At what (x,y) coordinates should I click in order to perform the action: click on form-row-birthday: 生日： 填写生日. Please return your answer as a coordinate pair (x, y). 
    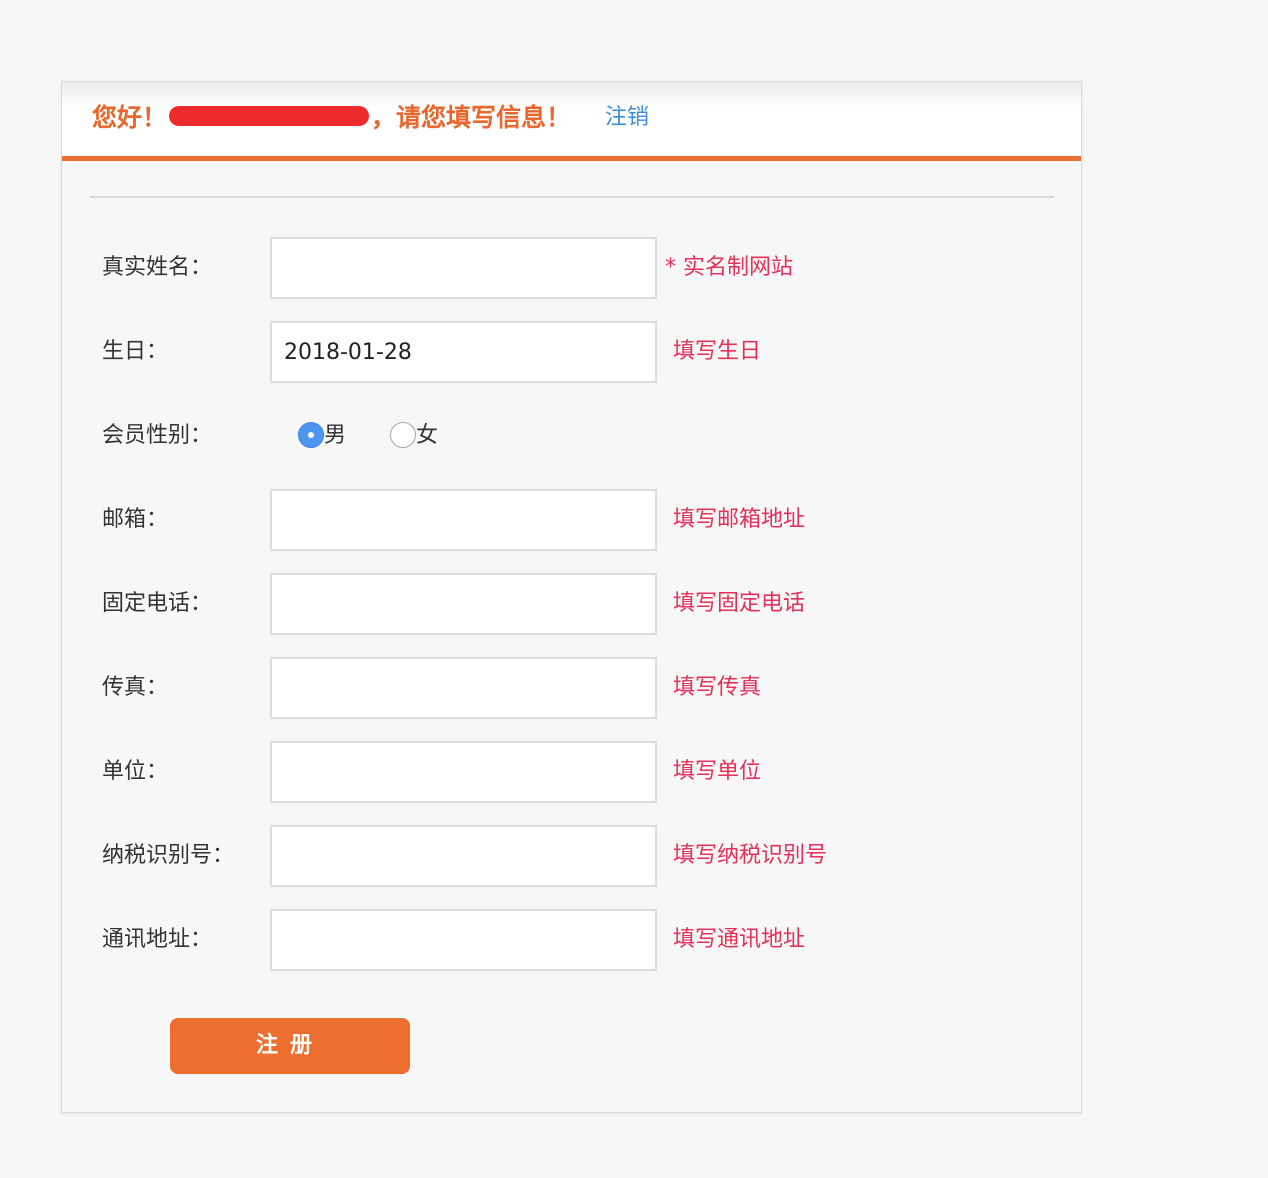
    Looking at the image, I should click on (571, 352).